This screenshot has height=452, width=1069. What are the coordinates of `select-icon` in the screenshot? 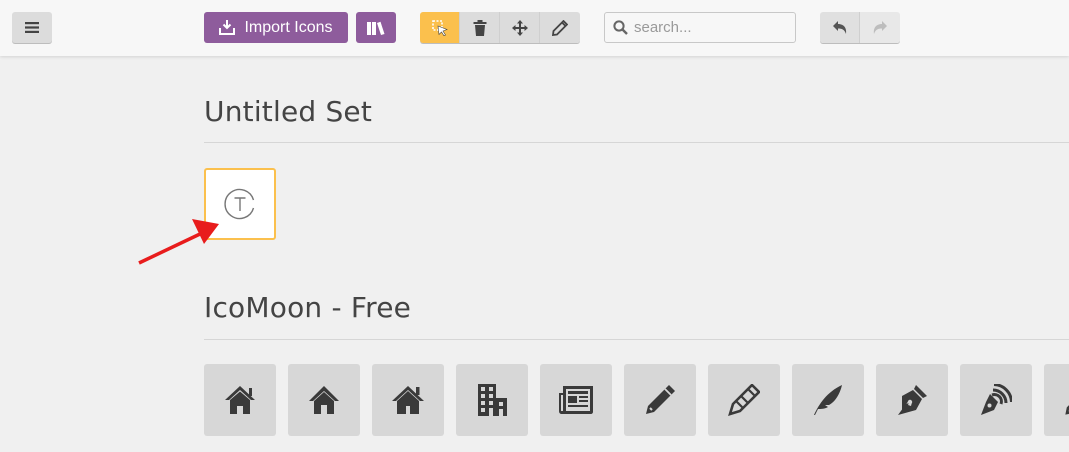 It's located at (439, 27).